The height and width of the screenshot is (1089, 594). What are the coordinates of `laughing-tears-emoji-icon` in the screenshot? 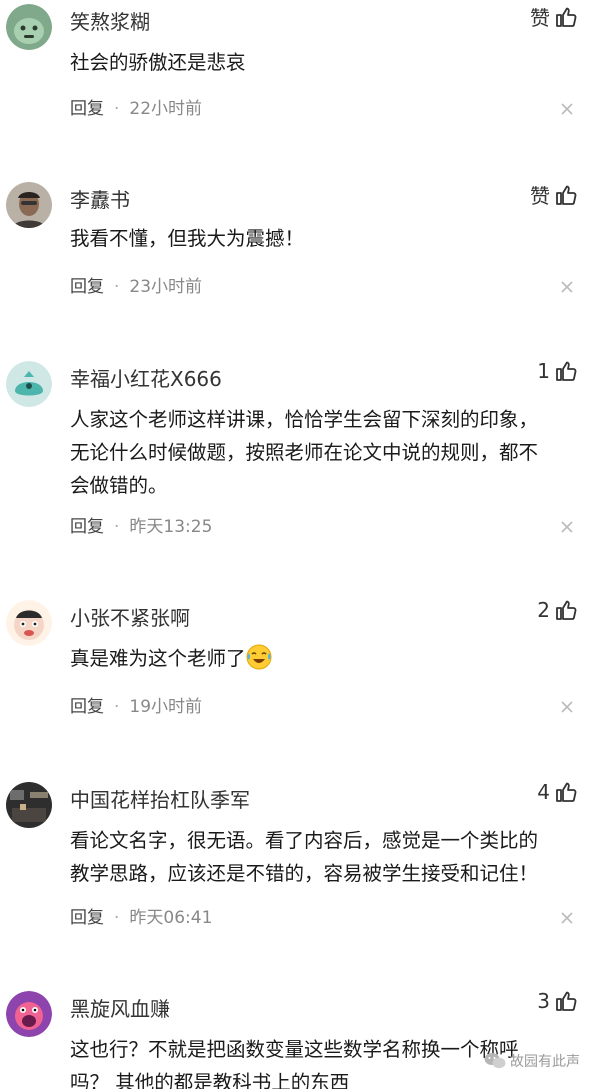 It's located at (259, 657).